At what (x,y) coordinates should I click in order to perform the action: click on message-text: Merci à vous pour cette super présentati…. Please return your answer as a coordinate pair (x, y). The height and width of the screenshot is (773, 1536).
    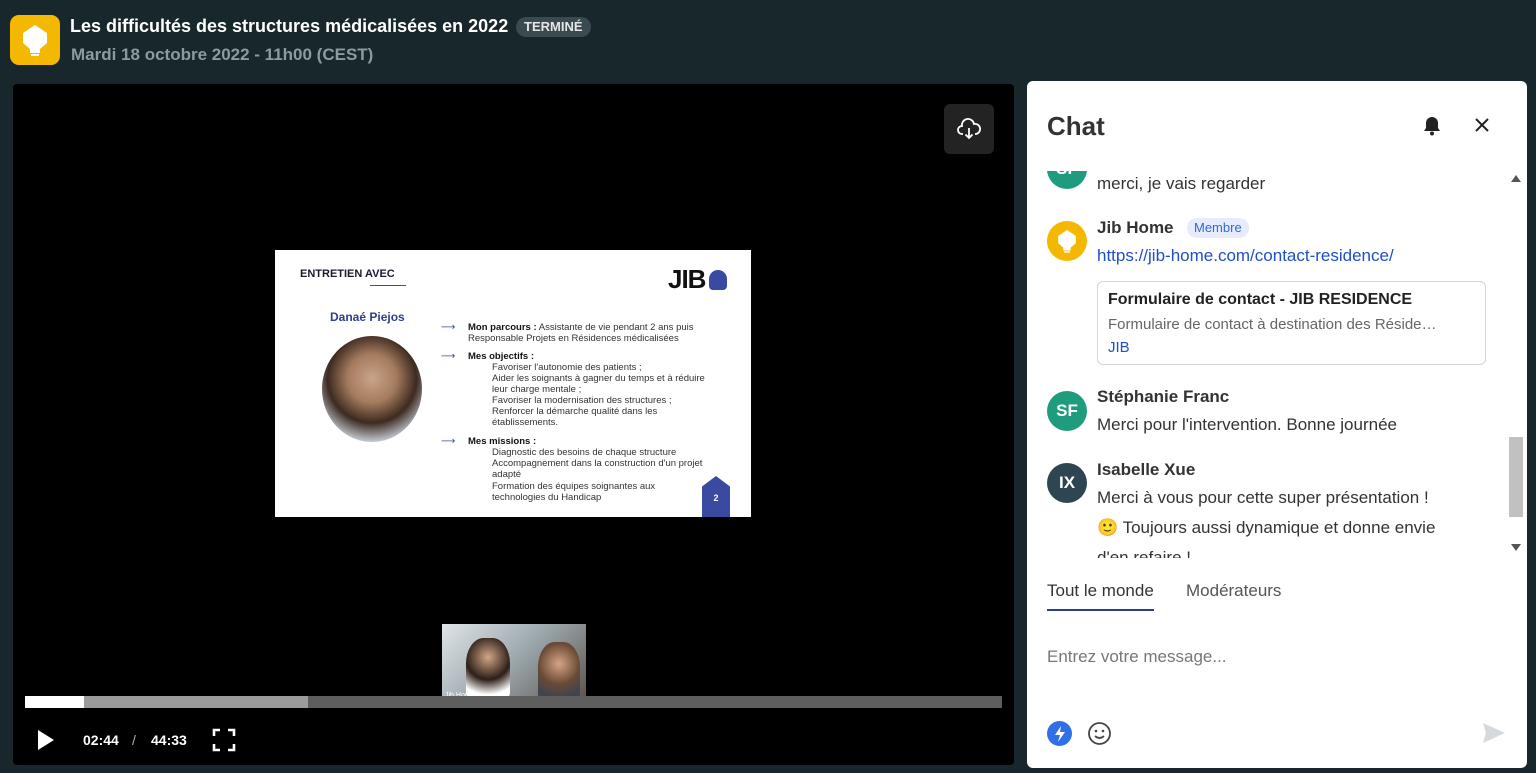
    Looking at the image, I should click on (1263, 497).